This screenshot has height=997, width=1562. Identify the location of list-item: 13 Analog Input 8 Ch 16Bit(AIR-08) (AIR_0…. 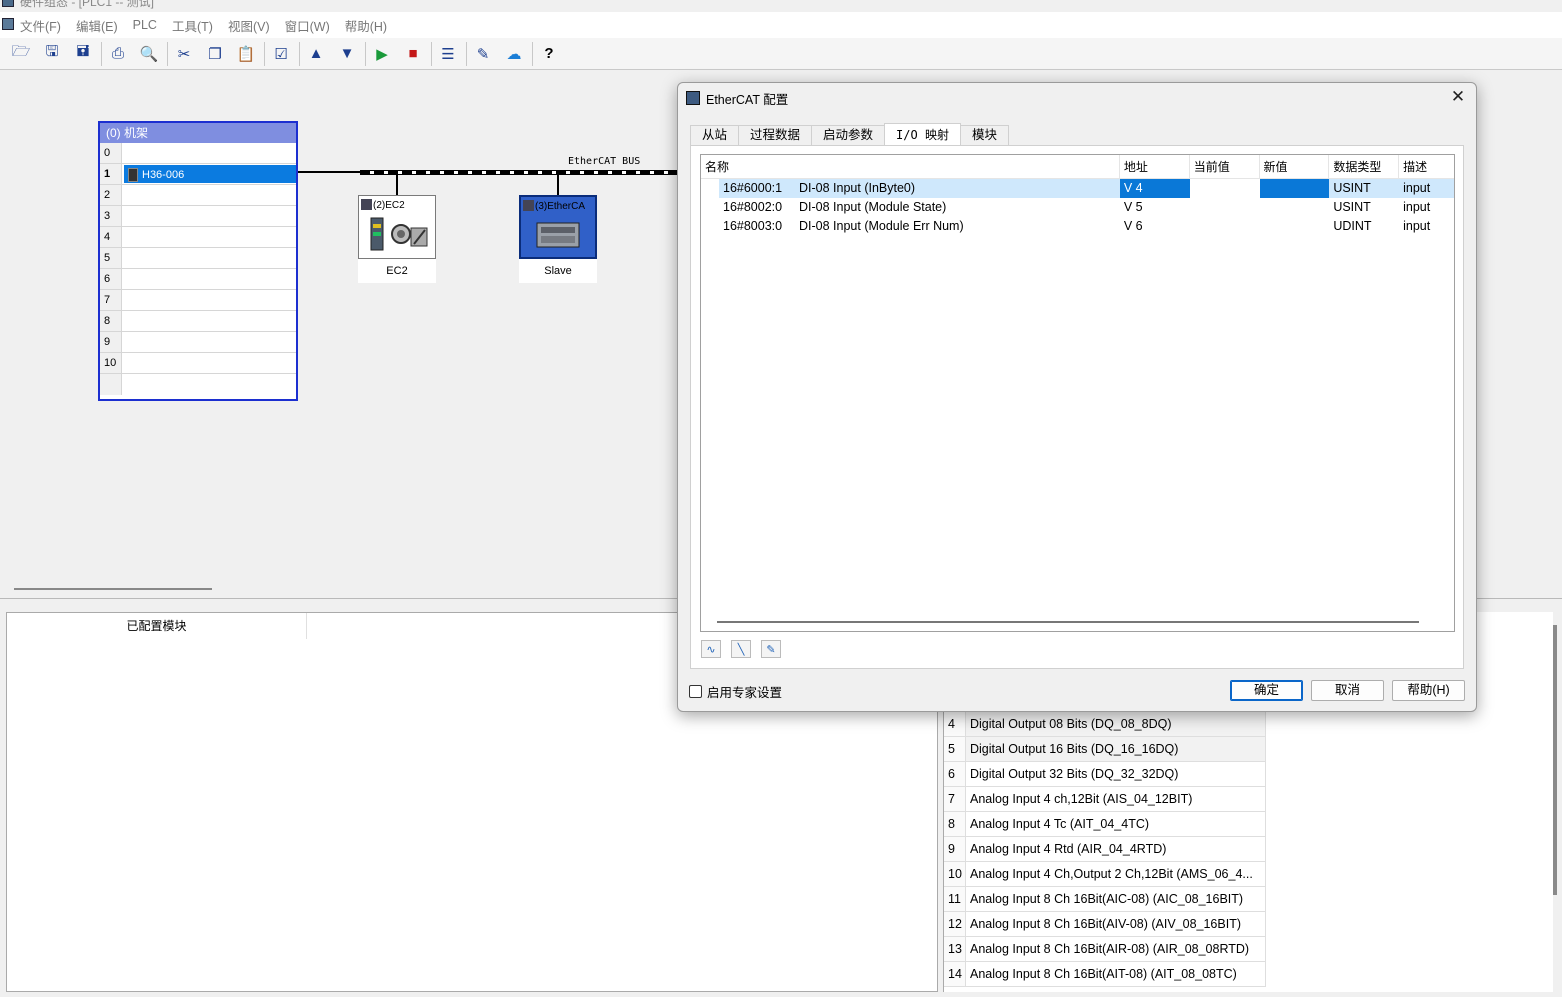
(1105, 949).